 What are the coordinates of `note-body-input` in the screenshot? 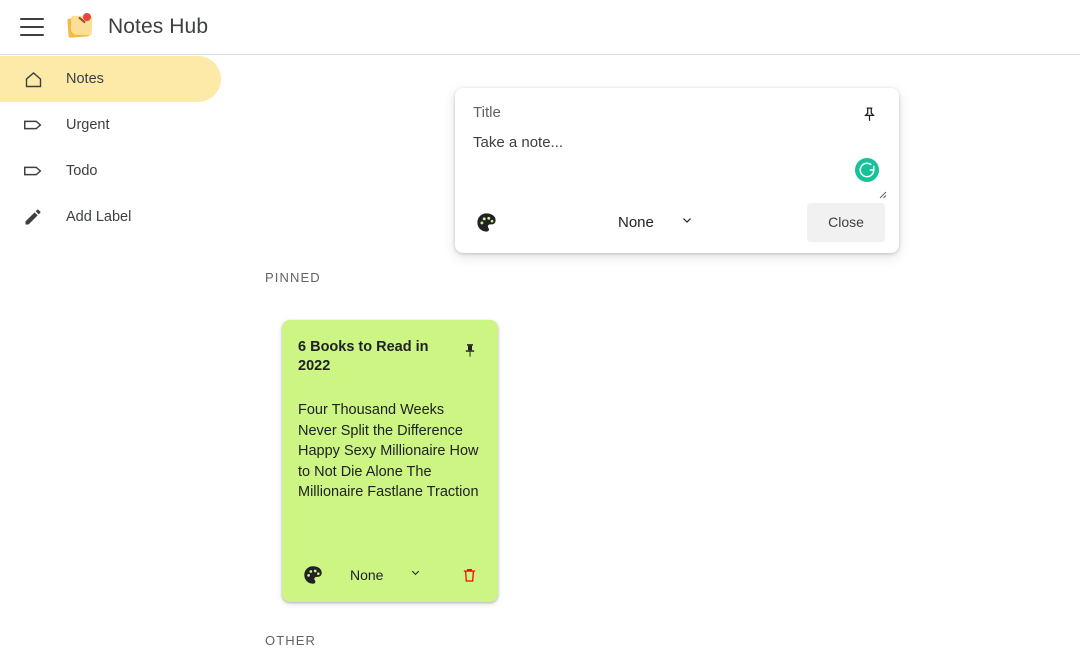 It's located at (663, 160).